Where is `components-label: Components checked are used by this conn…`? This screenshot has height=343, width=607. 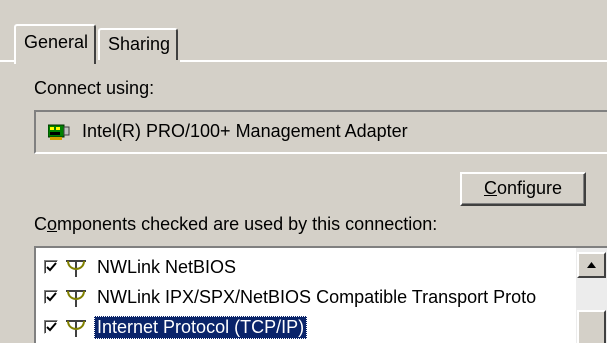 components-label: Components checked are used by this conn… is located at coordinates (235, 224).